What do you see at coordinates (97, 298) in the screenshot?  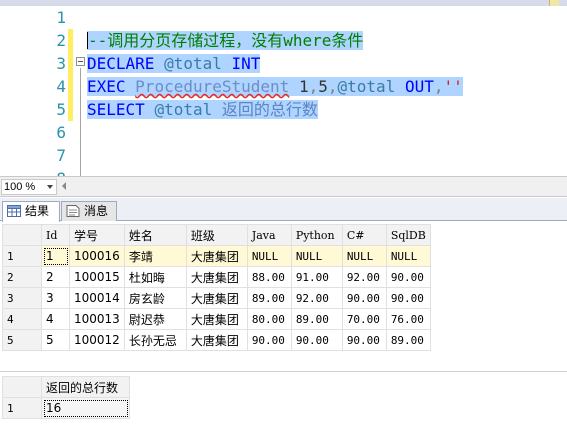 I see `cell: 100014` at bounding box center [97, 298].